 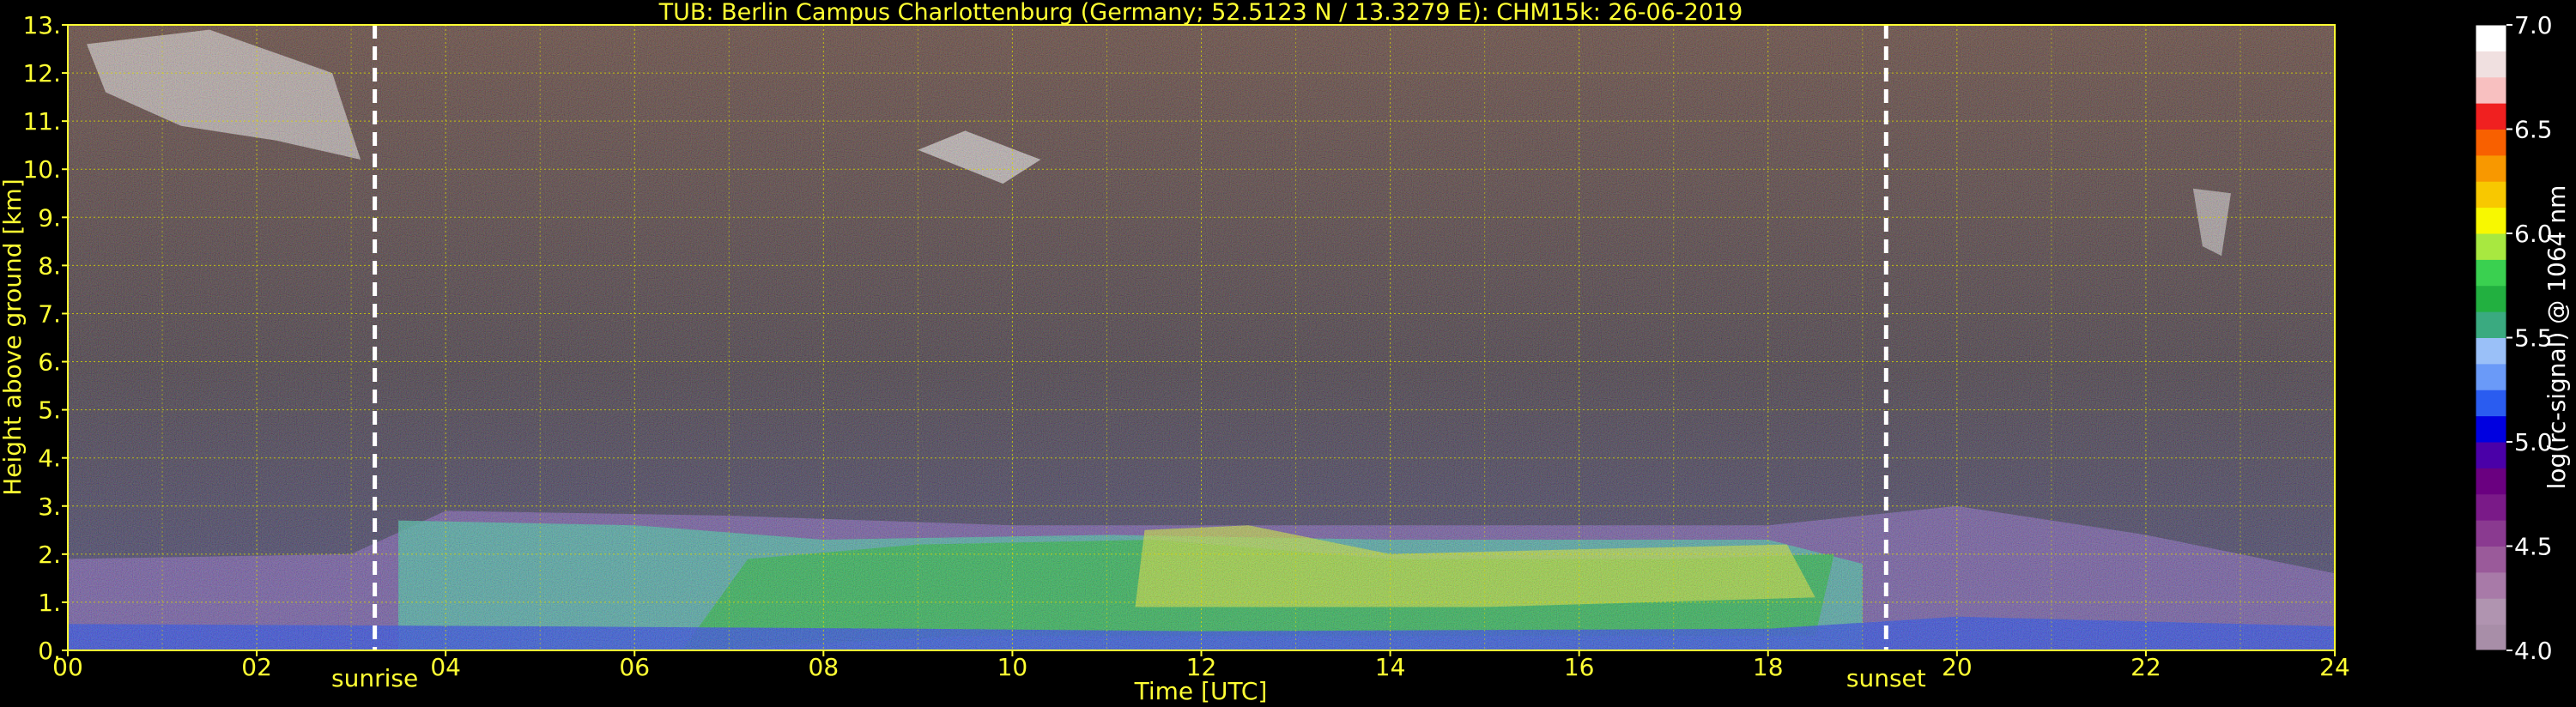 I want to click on colorbar-label: log(rc-signal) @ 1064 nm, so click(x=2557, y=337).